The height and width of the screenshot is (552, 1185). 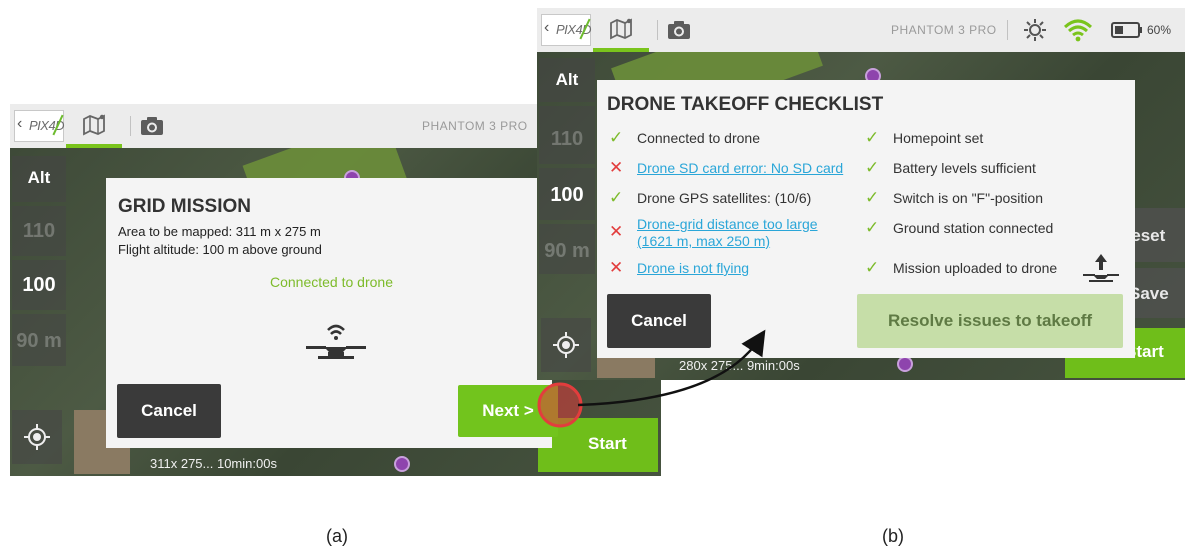 What do you see at coordinates (671, 368) in the screenshot?
I see `transition-arrow` at bounding box center [671, 368].